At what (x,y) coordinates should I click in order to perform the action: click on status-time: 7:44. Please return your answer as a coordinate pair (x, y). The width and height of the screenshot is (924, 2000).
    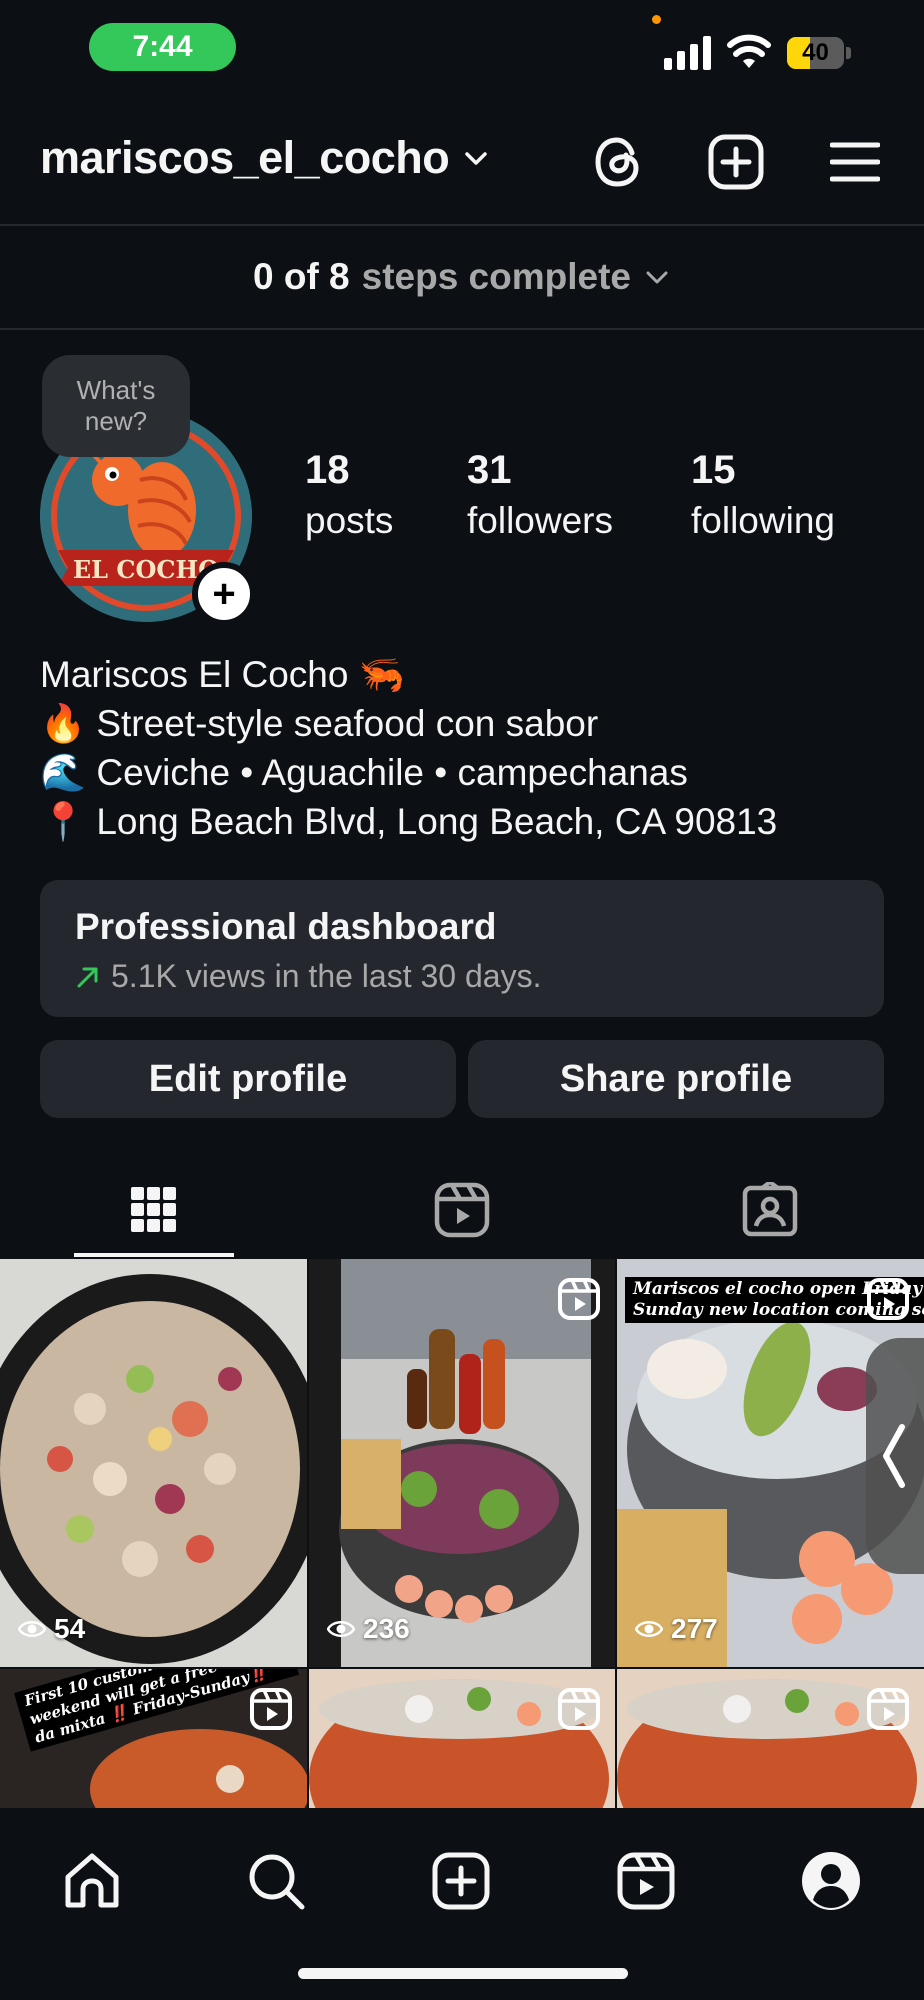
    Looking at the image, I should click on (162, 47).